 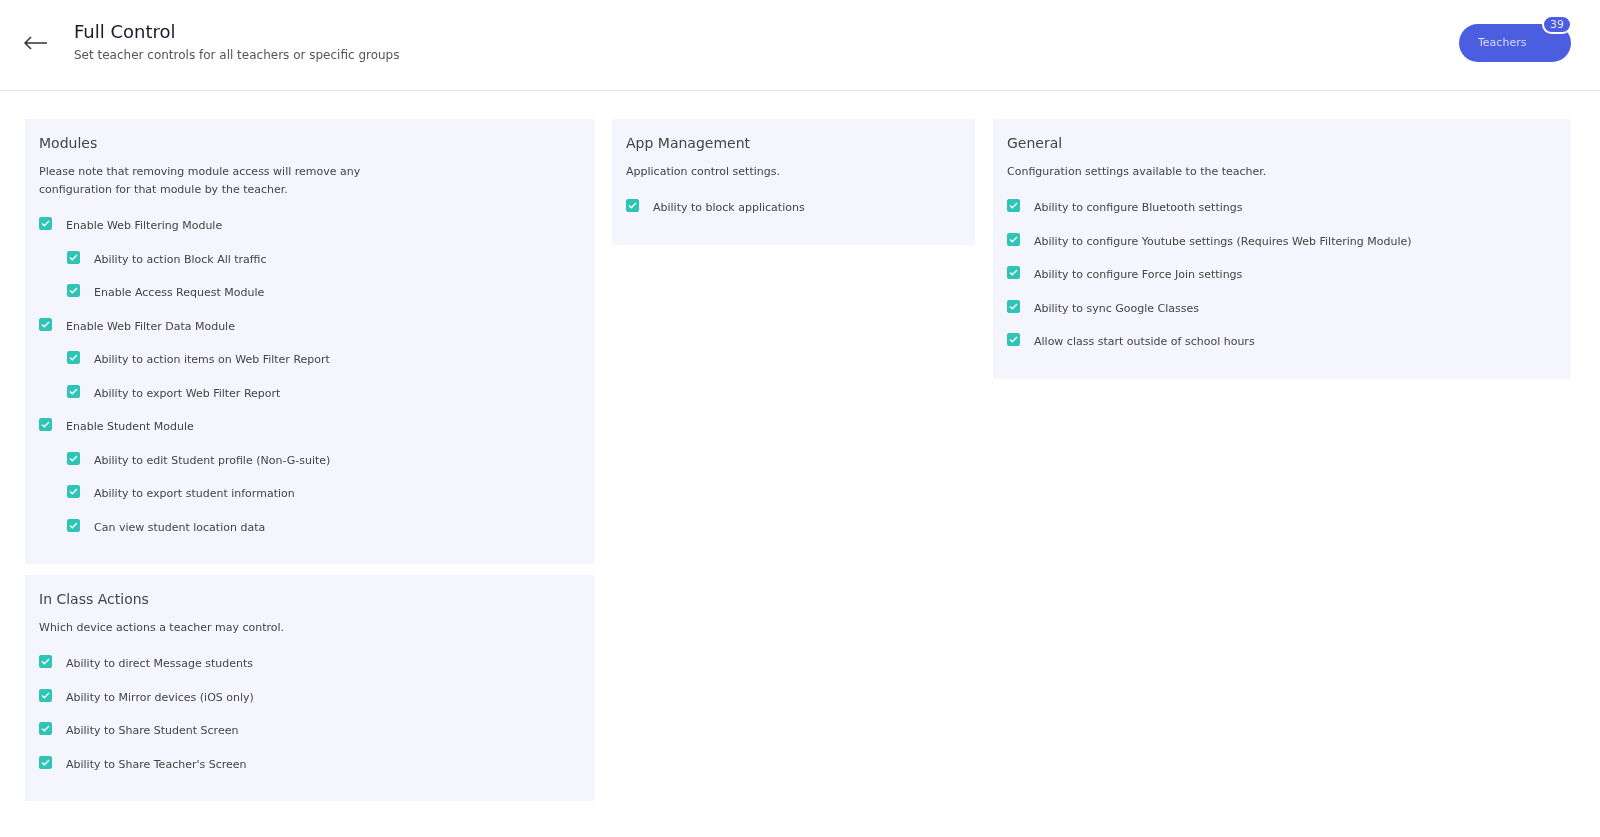 I want to click on checkbox-label: Ability to configure Youtube settings (Requires Web Filtering Module), so click(x=1223, y=241).